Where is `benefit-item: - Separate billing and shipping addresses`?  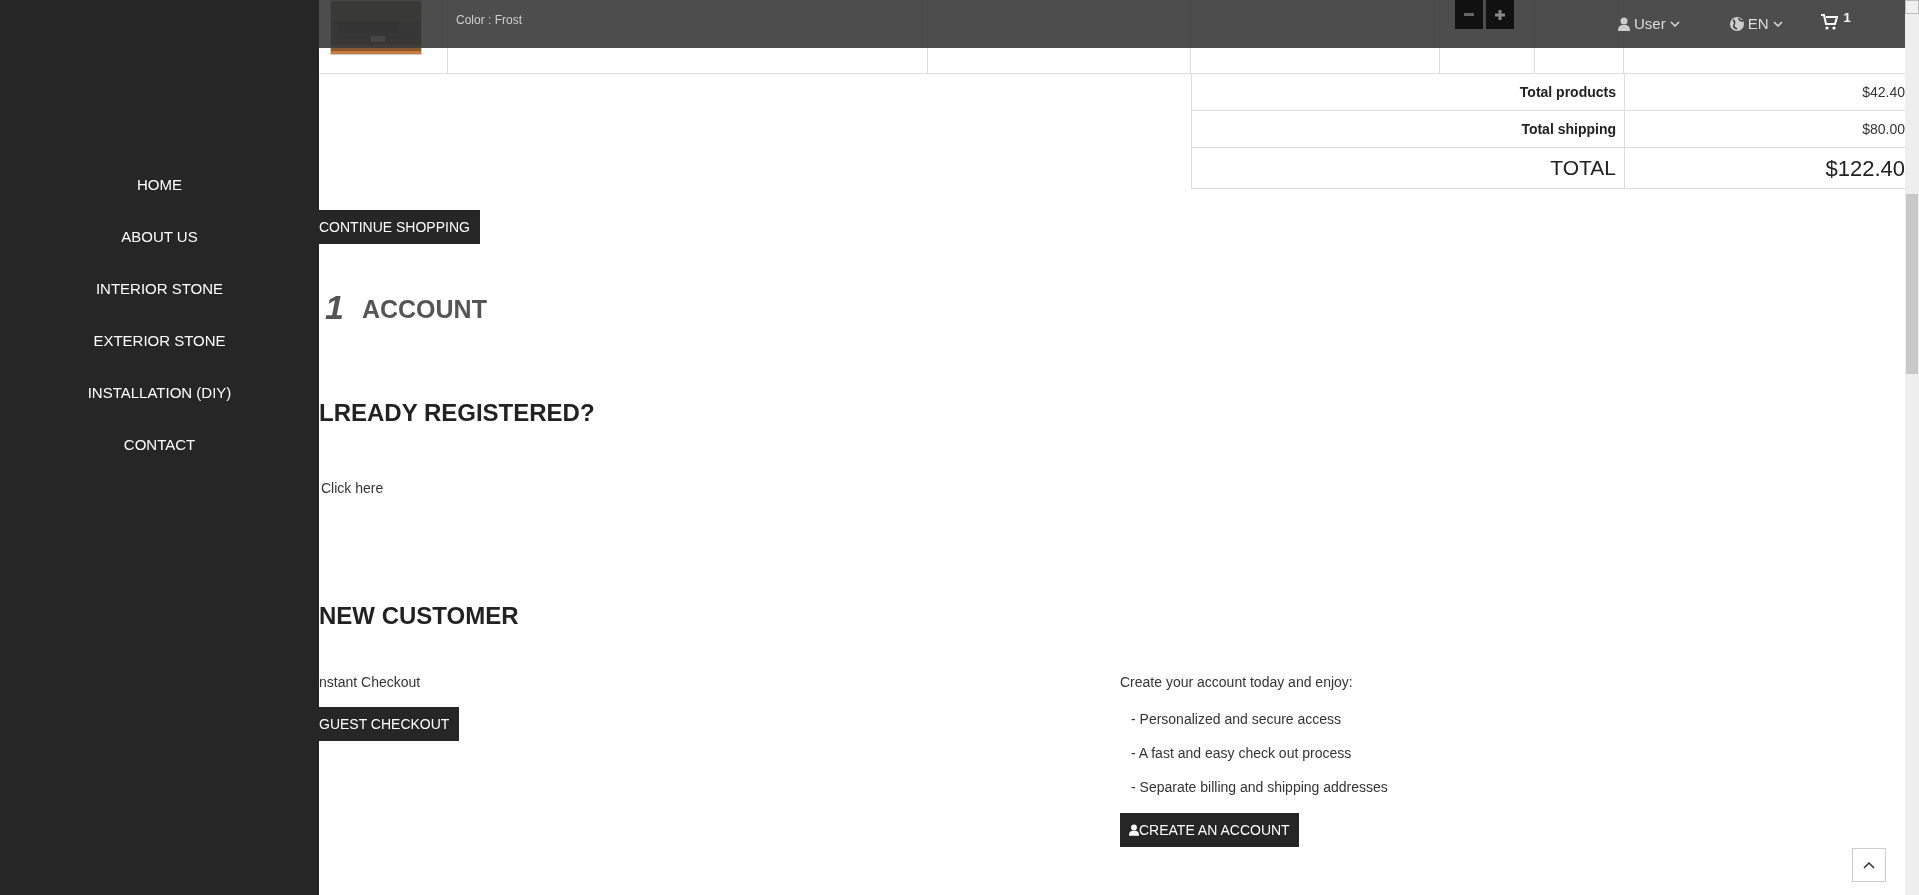
benefit-item: - Separate billing and shipping addresses is located at coordinates (1259, 787).